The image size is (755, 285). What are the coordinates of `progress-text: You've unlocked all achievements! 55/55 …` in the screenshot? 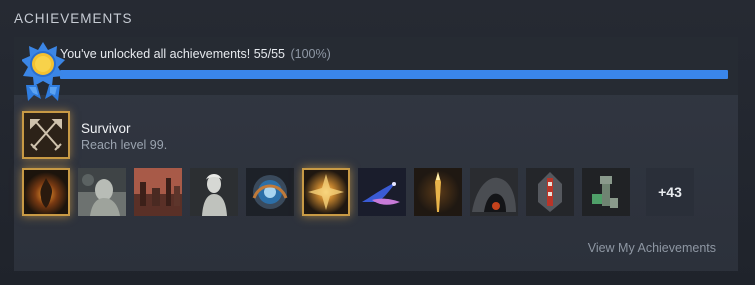 It's located at (195, 54).